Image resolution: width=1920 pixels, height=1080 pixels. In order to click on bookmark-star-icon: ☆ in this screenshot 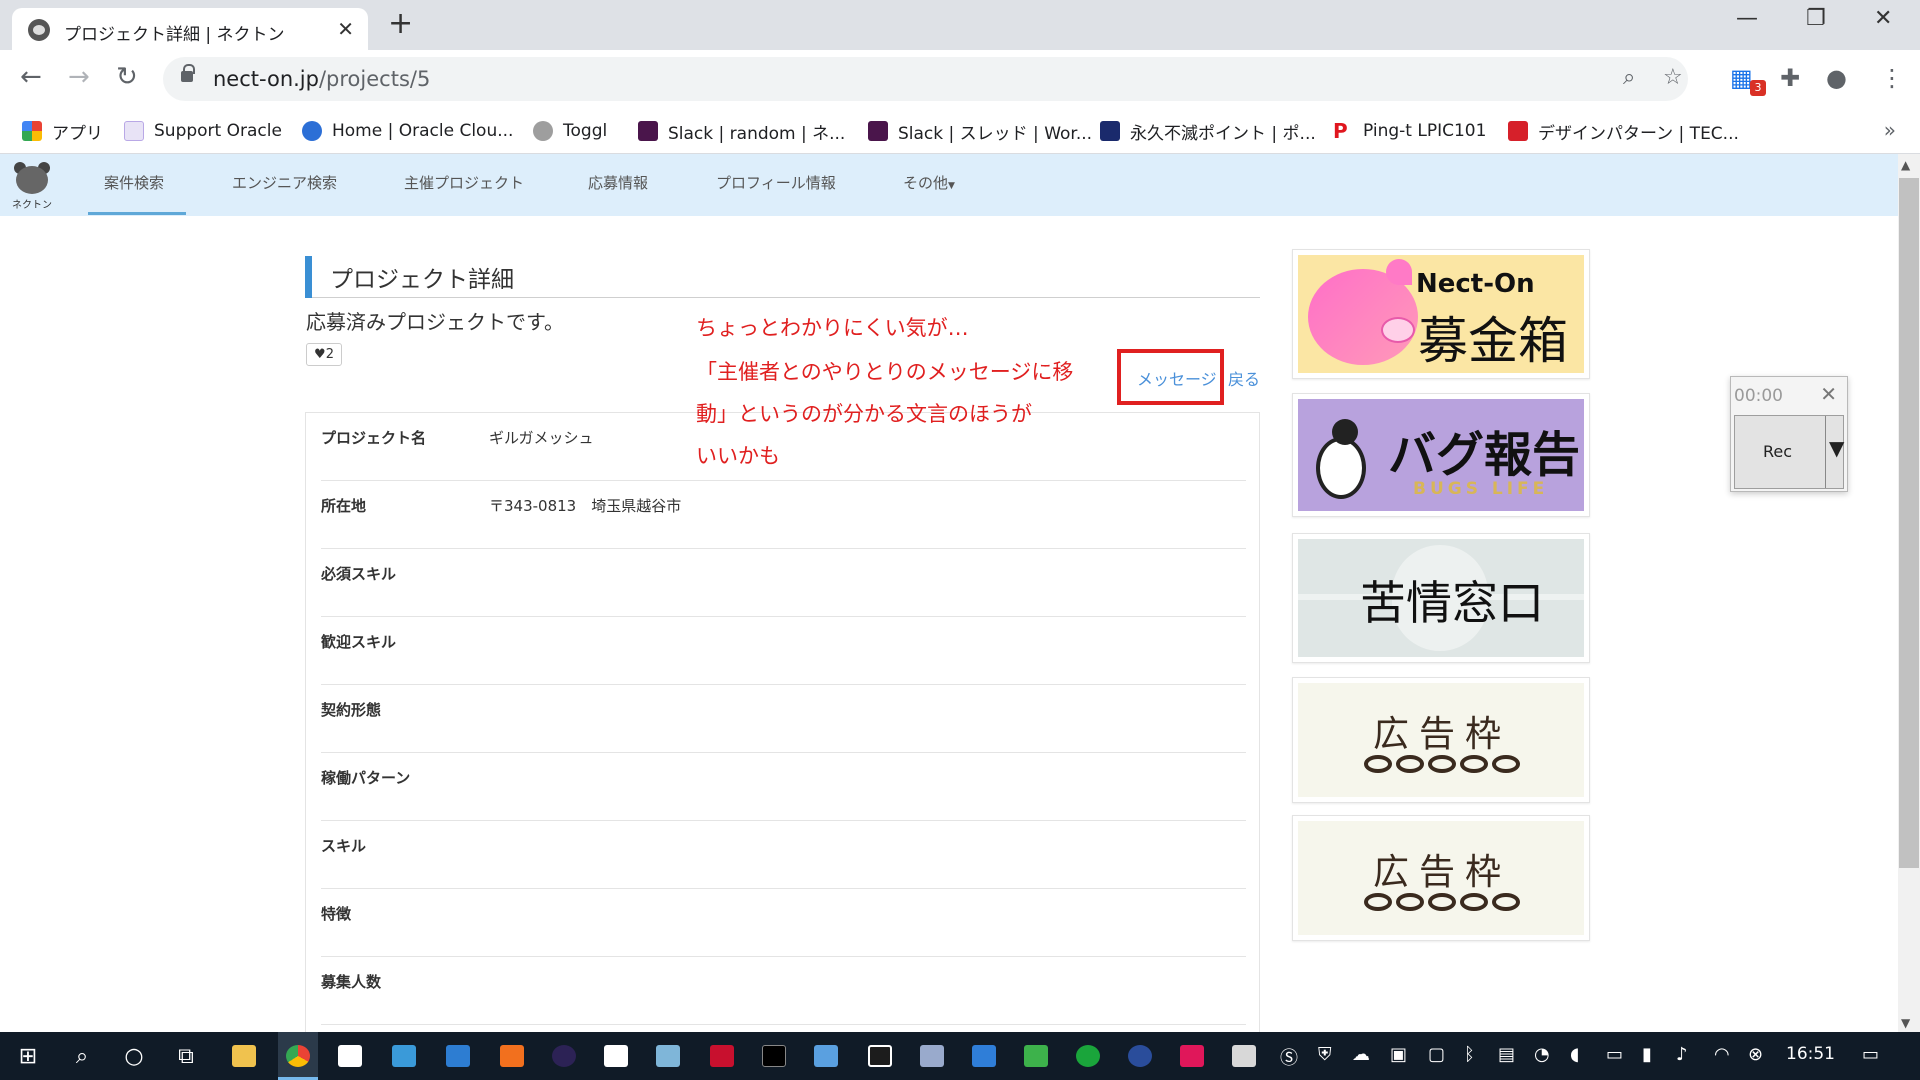, I will do `click(1673, 77)`.